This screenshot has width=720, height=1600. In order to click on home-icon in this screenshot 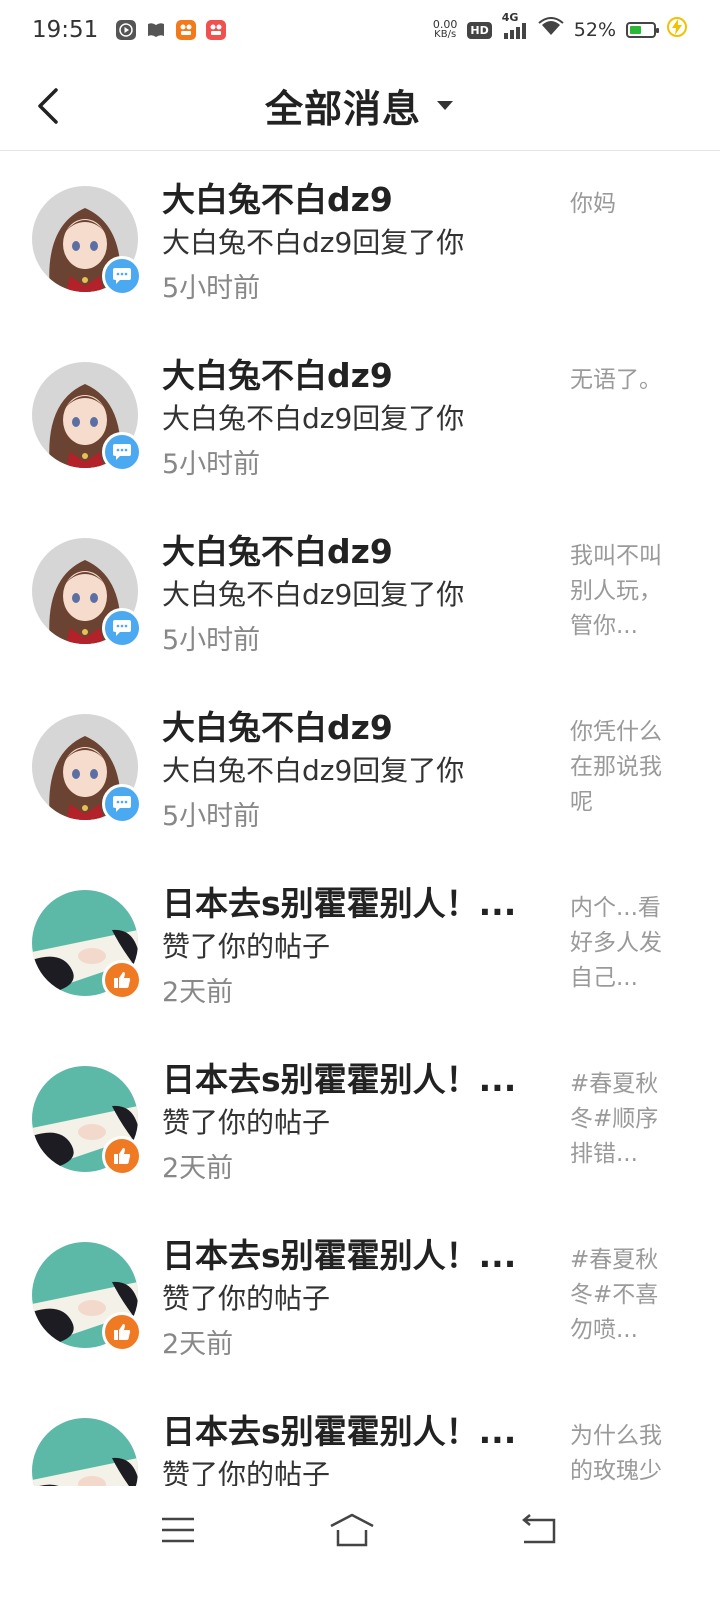, I will do `click(352, 1530)`.